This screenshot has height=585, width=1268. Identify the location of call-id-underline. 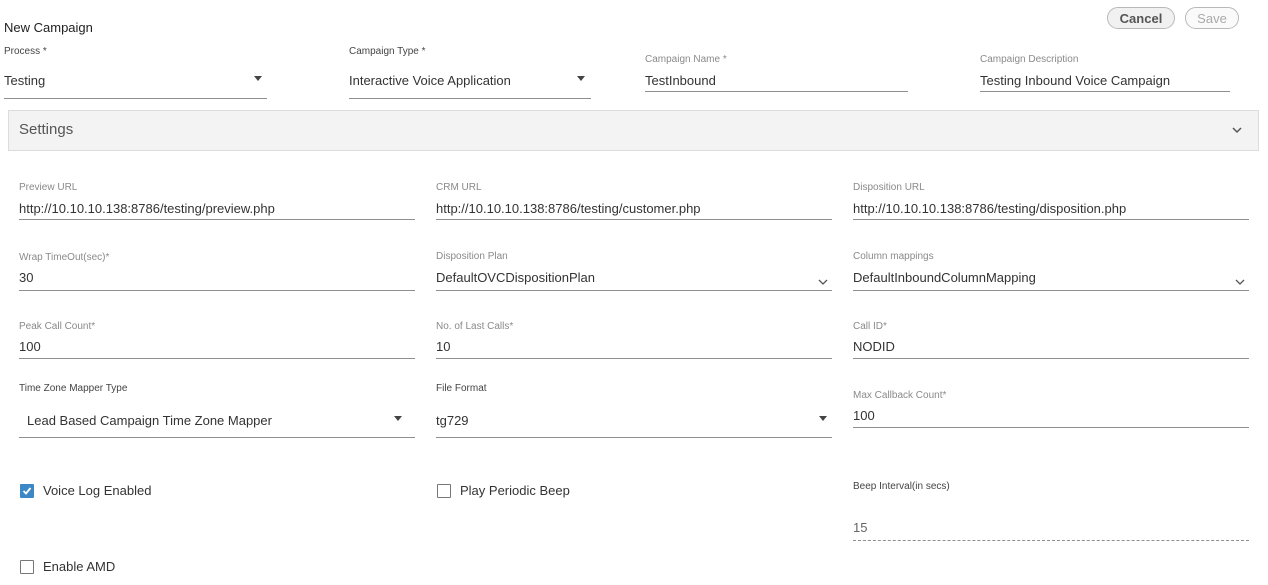
(1051, 358).